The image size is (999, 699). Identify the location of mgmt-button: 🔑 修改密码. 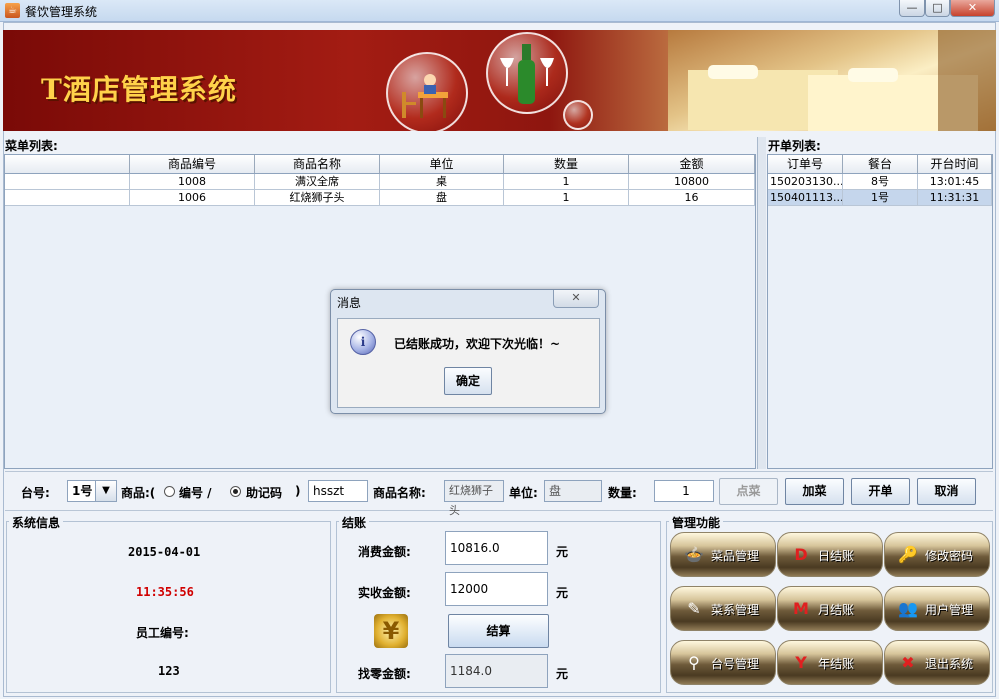
(937, 554).